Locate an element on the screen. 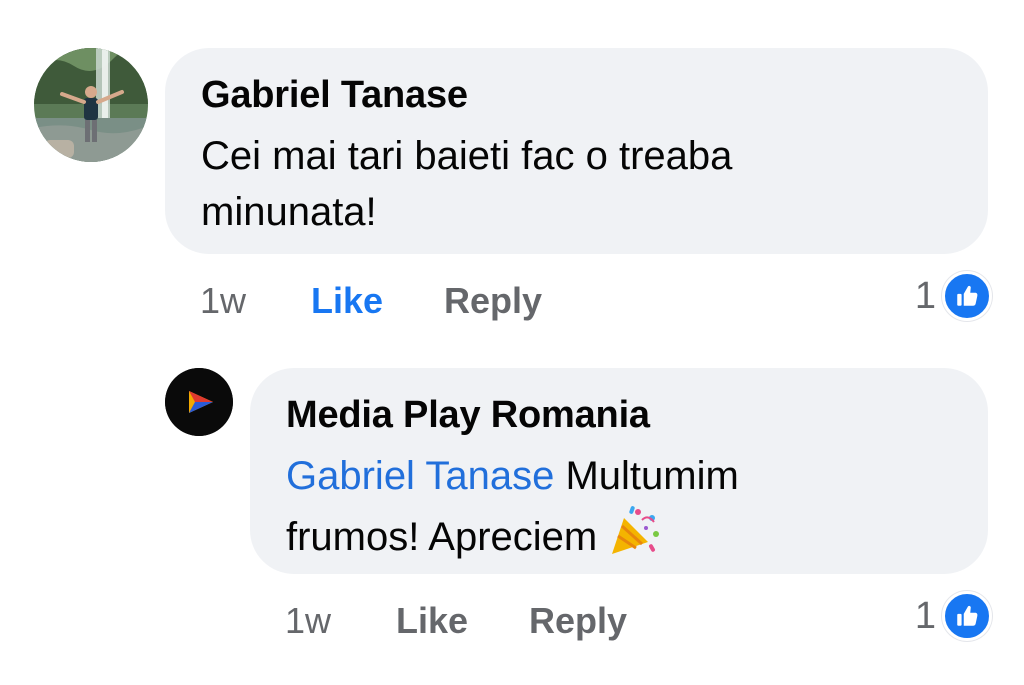 This screenshot has width=1024, height=685. comment-author: Media Play Romania is located at coordinates (468, 415).